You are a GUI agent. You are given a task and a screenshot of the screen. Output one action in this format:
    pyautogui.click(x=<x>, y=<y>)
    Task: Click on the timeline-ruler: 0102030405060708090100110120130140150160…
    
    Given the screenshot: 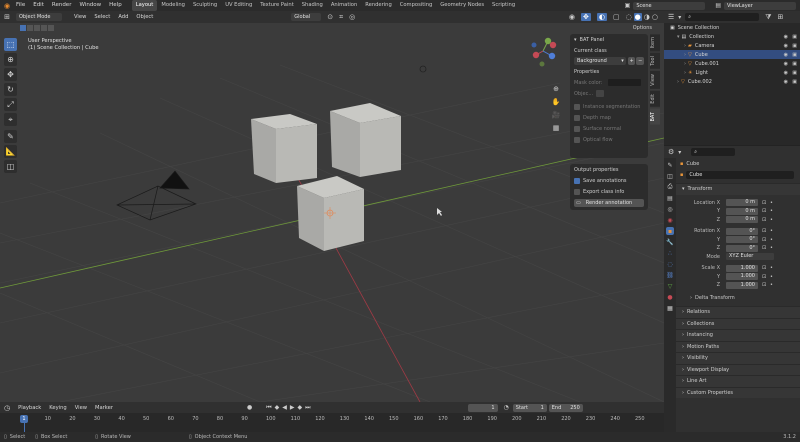 What is the action you would take?
    pyautogui.click(x=332, y=422)
    